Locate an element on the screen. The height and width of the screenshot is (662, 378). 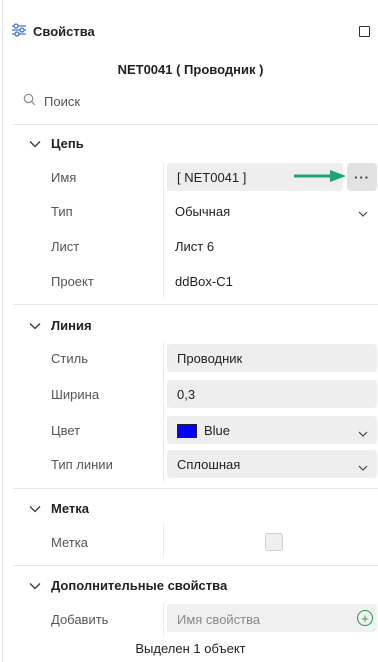
more-options-button: ··· is located at coordinates (362, 177).